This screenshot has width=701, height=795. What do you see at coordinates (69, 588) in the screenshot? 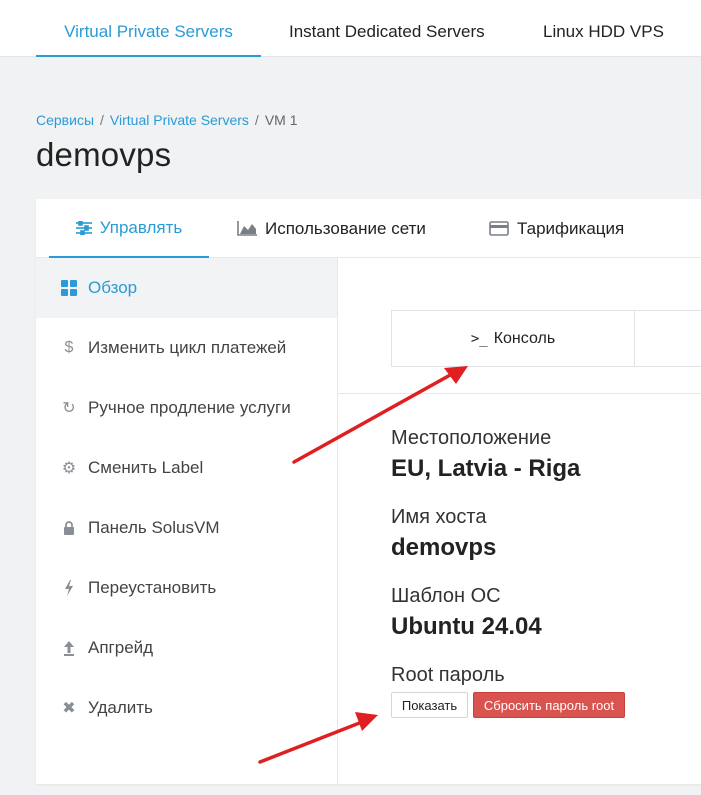
I see `bolt-icon` at bounding box center [69, 588].